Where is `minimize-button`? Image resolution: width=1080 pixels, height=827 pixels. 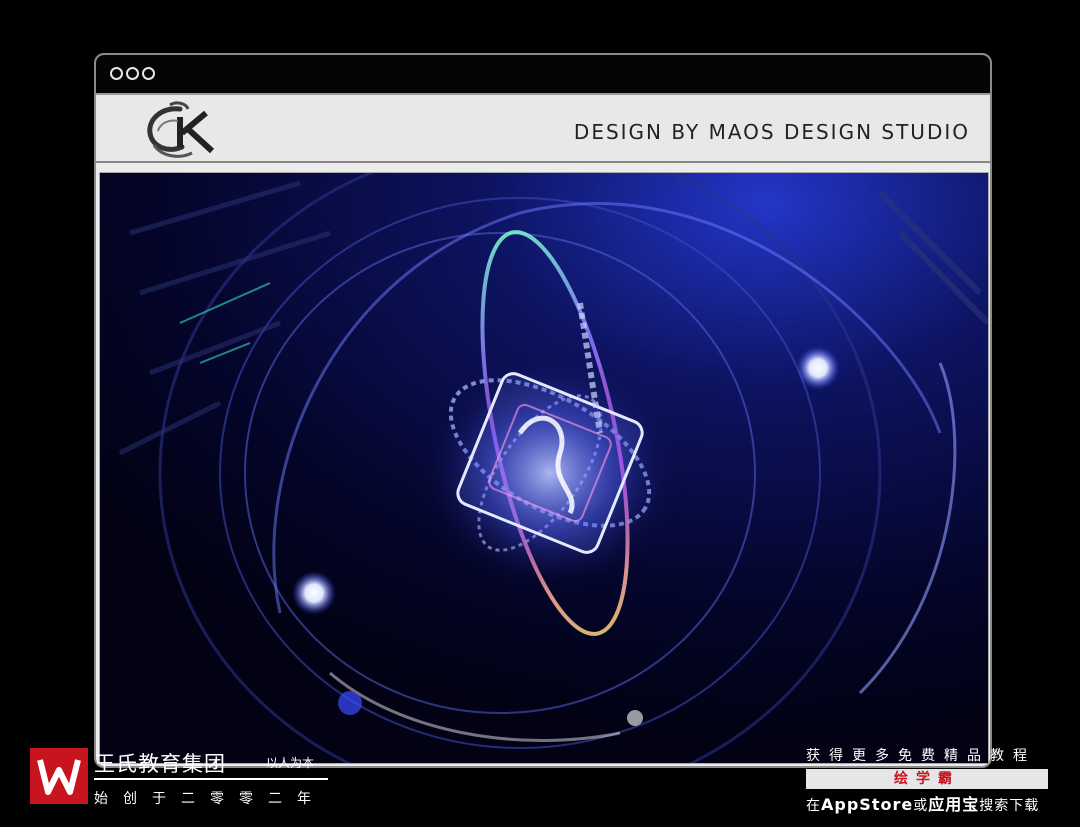
minimize-button is located at coordinates (132, 73).